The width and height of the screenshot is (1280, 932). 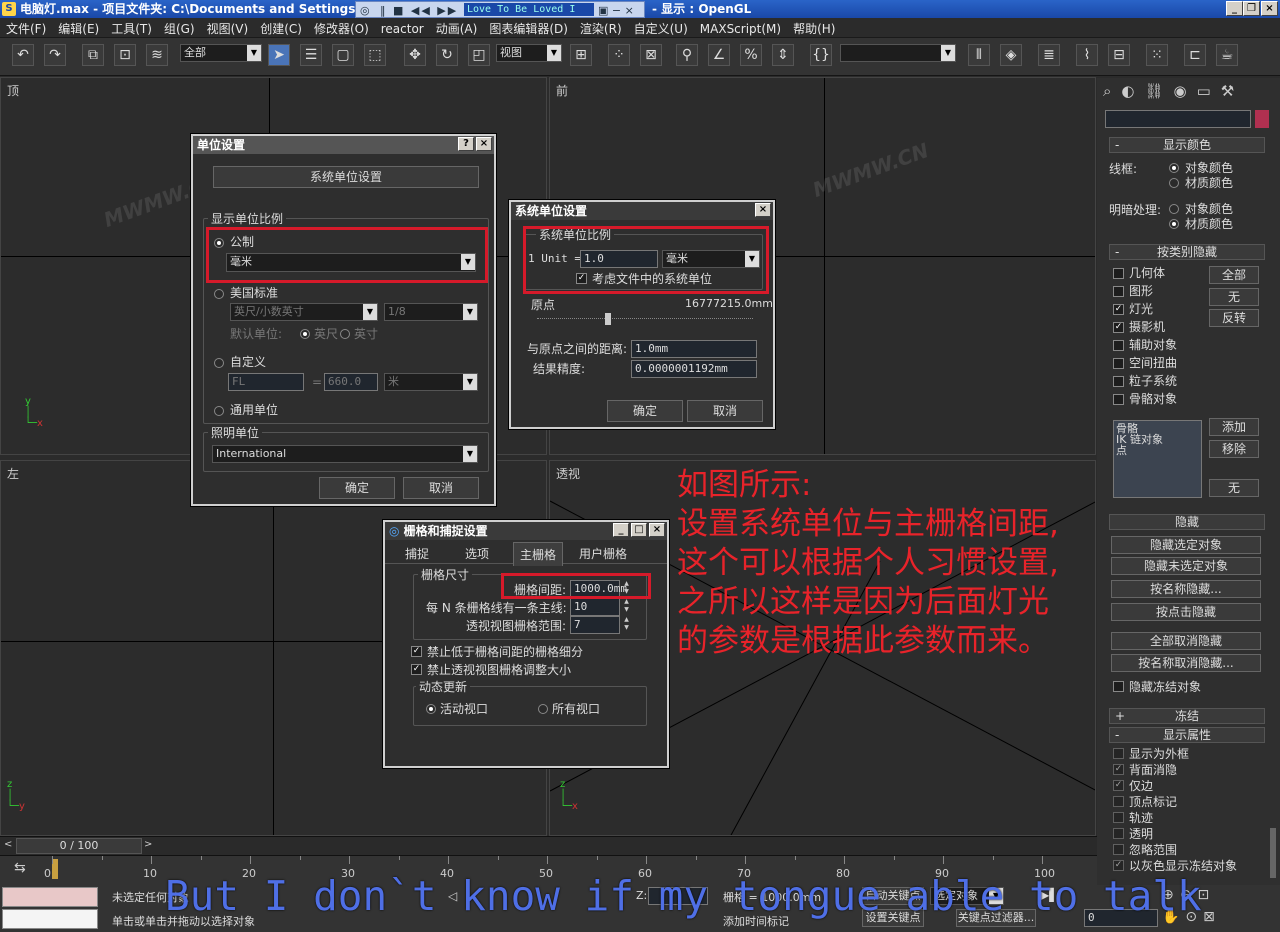 What do you see at coordinates (1195, 55) in the screenshot?
I see `render-setup-icon: ⊏` at bounding box center [1195, 55].